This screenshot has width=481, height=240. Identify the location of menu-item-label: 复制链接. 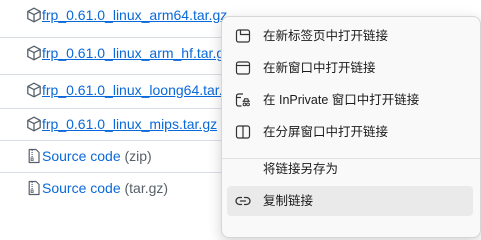
(288, 201).